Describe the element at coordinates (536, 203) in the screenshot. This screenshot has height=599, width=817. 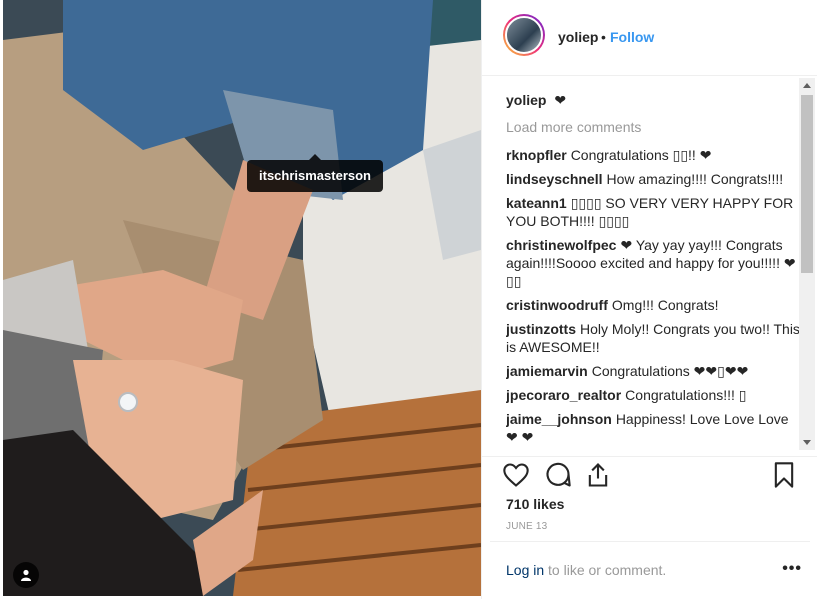
I see `comment-username: kateann1` at that location.